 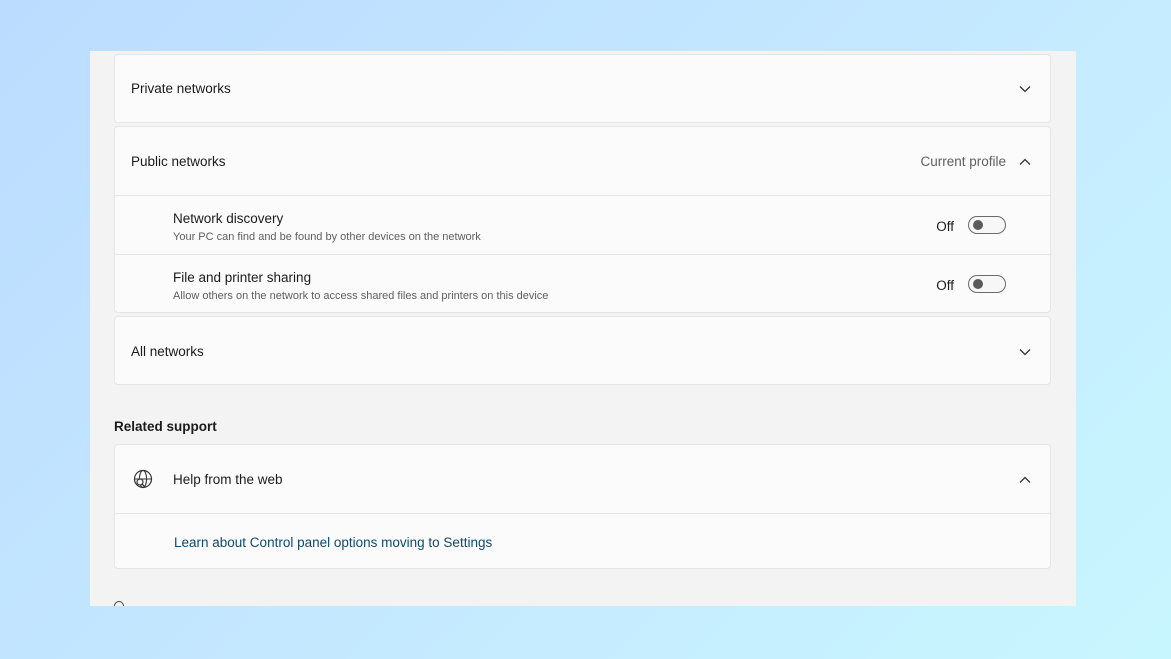 I want to click on private-networks-header: Private networks, so click(x=582, y=88).